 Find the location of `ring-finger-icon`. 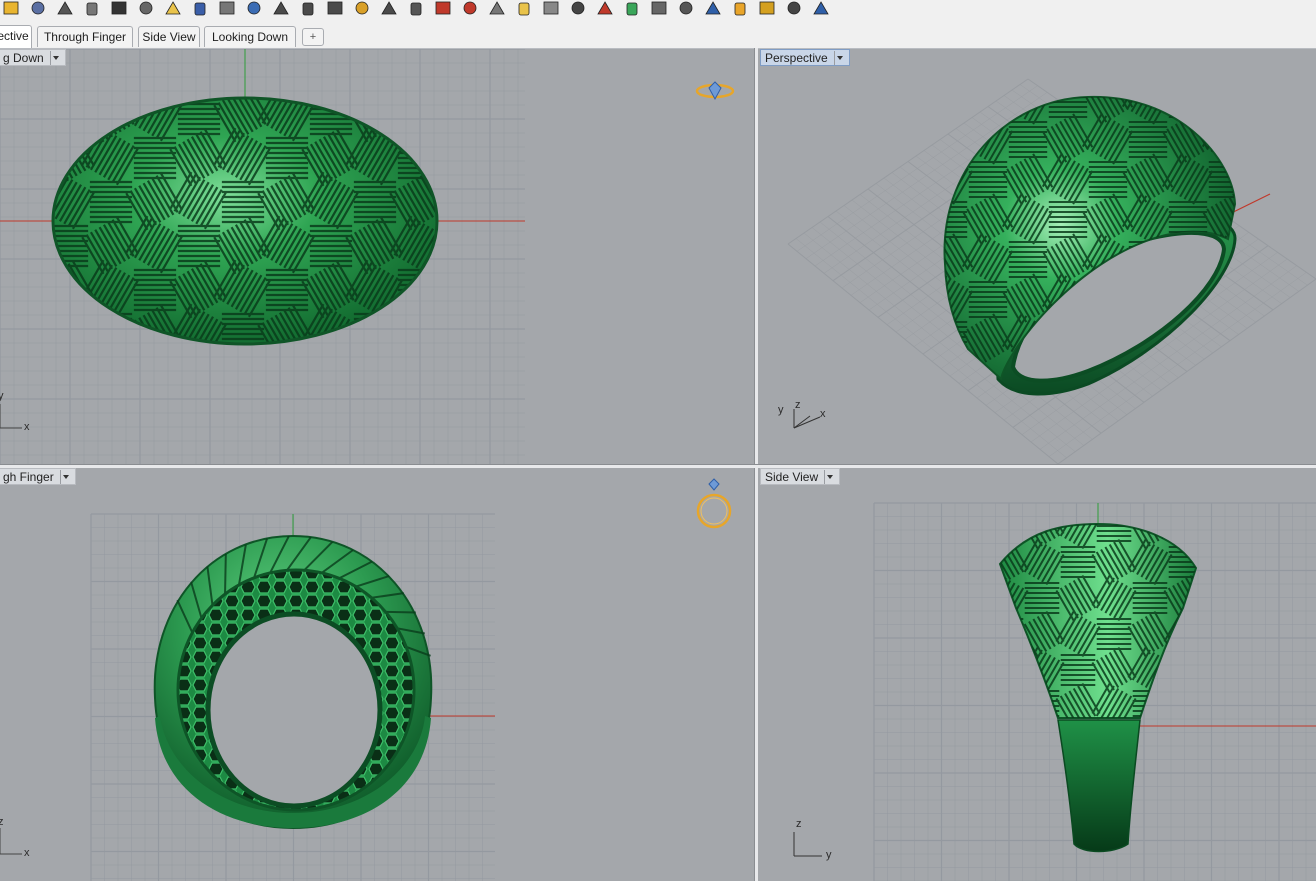

ring-finger-icon is located at coordinates (714, 503).